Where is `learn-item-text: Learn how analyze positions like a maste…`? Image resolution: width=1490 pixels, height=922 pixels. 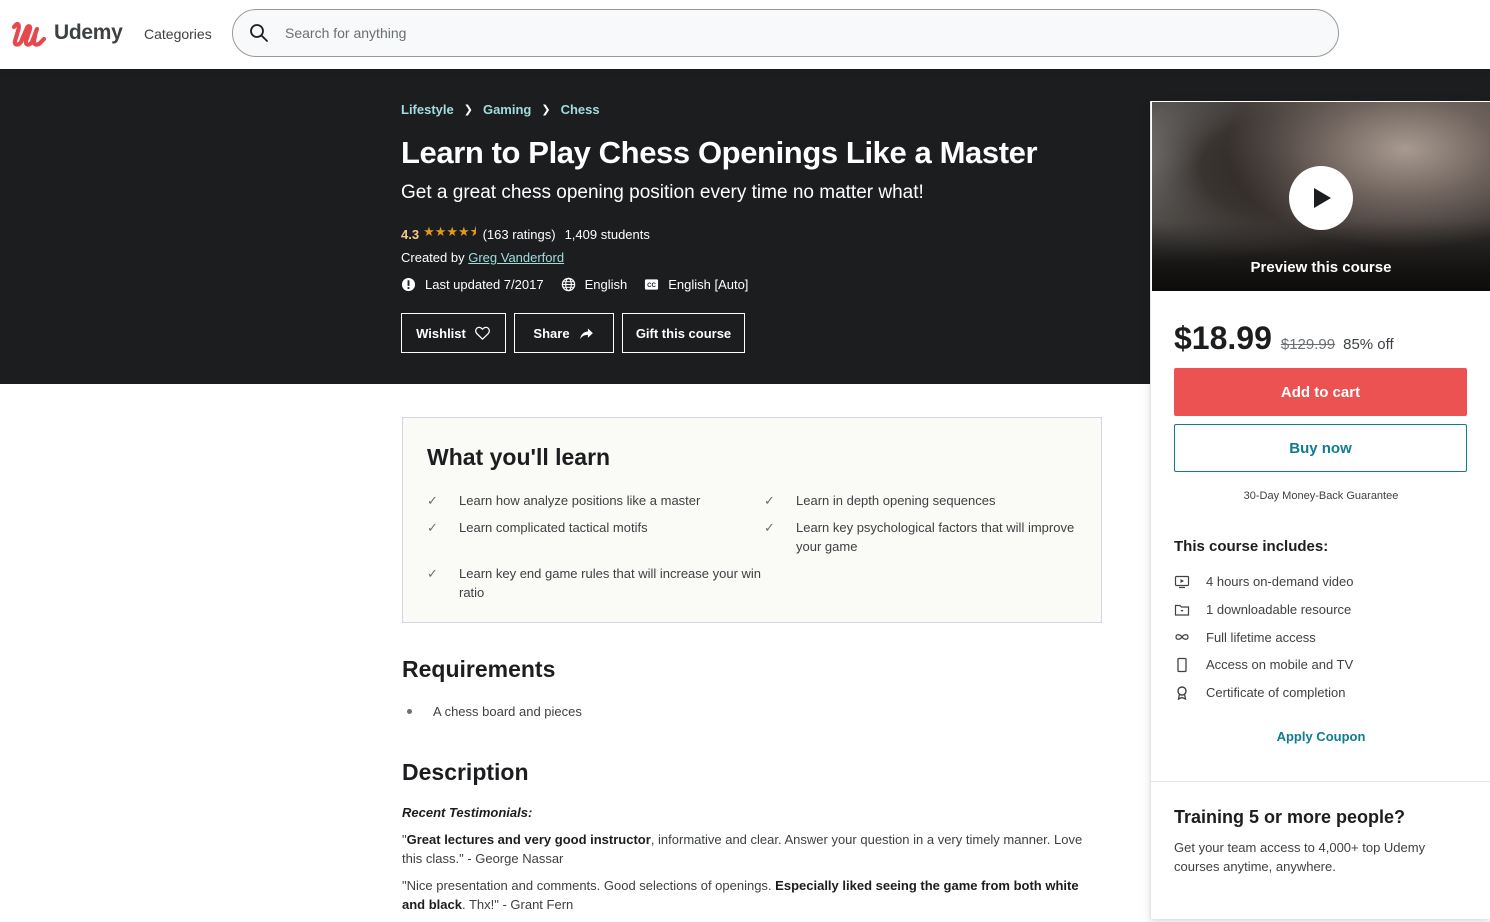 learn-item-text: Learn how analyze positions like a maste… is located at coordinates (580, 500).